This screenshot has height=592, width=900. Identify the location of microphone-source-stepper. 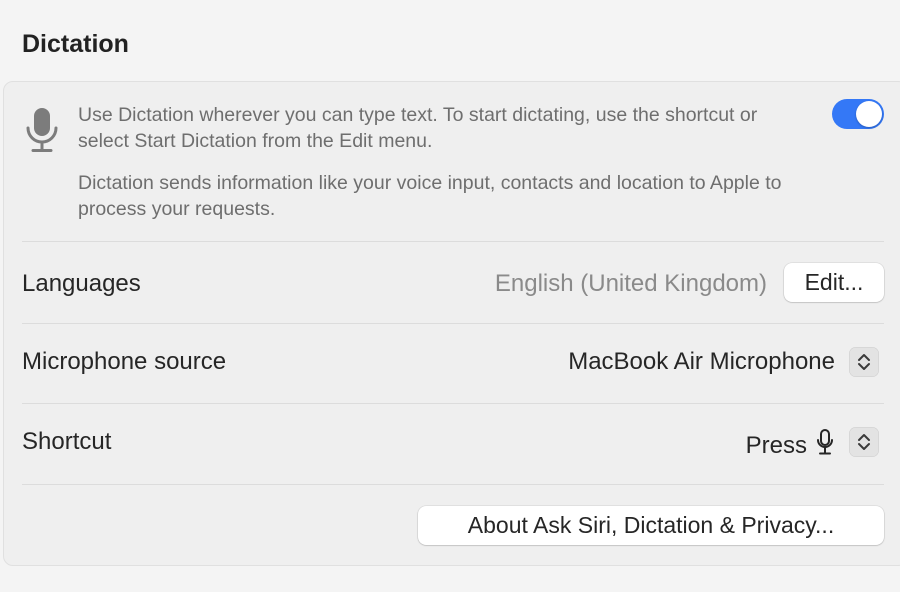
(864, 362).